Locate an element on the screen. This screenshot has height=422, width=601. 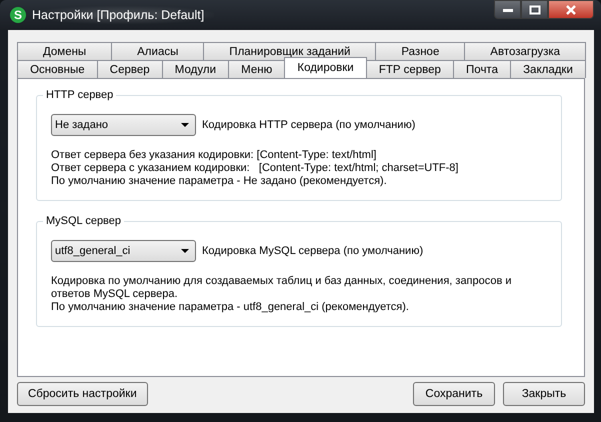
app-icon: S is located at coordinates (18, 15).